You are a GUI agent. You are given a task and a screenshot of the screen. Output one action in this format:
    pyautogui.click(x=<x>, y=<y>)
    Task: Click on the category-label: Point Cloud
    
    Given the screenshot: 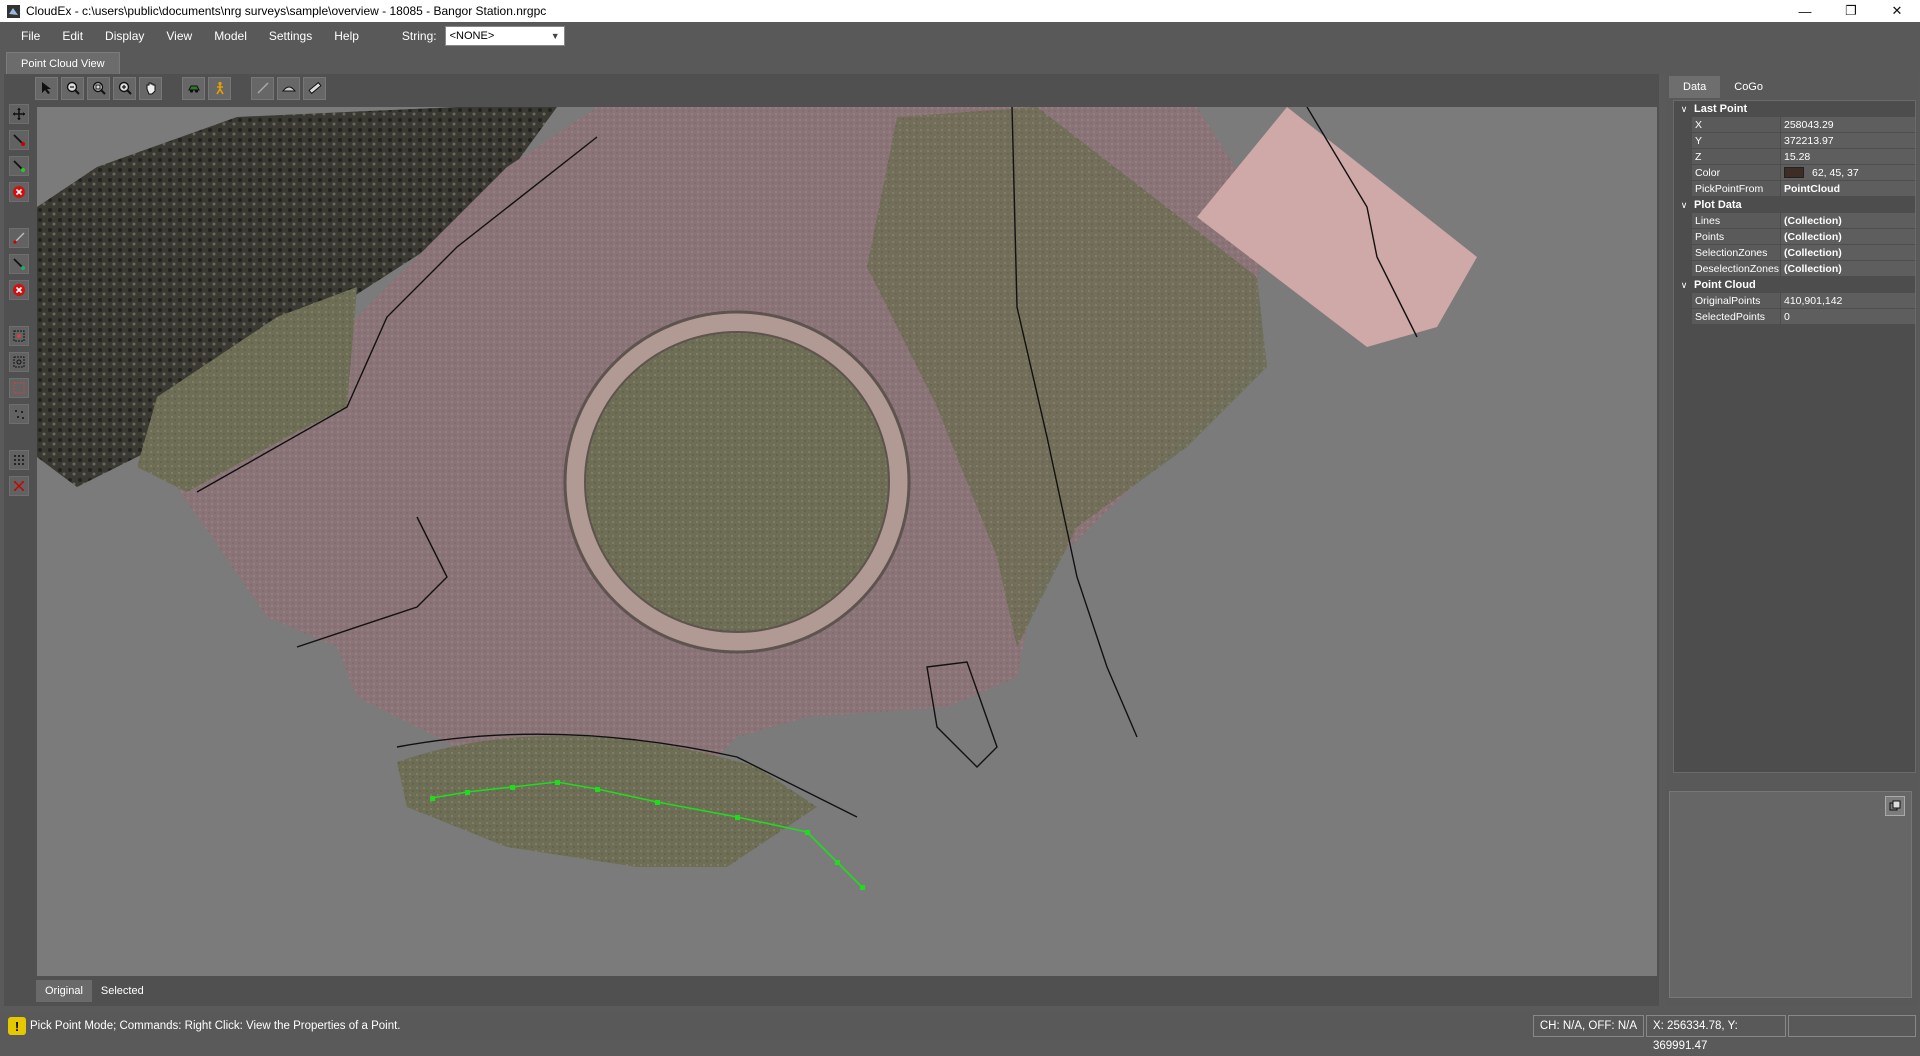 What is the action you would take?
    pyautogui.click(x=1725, y=285)
    